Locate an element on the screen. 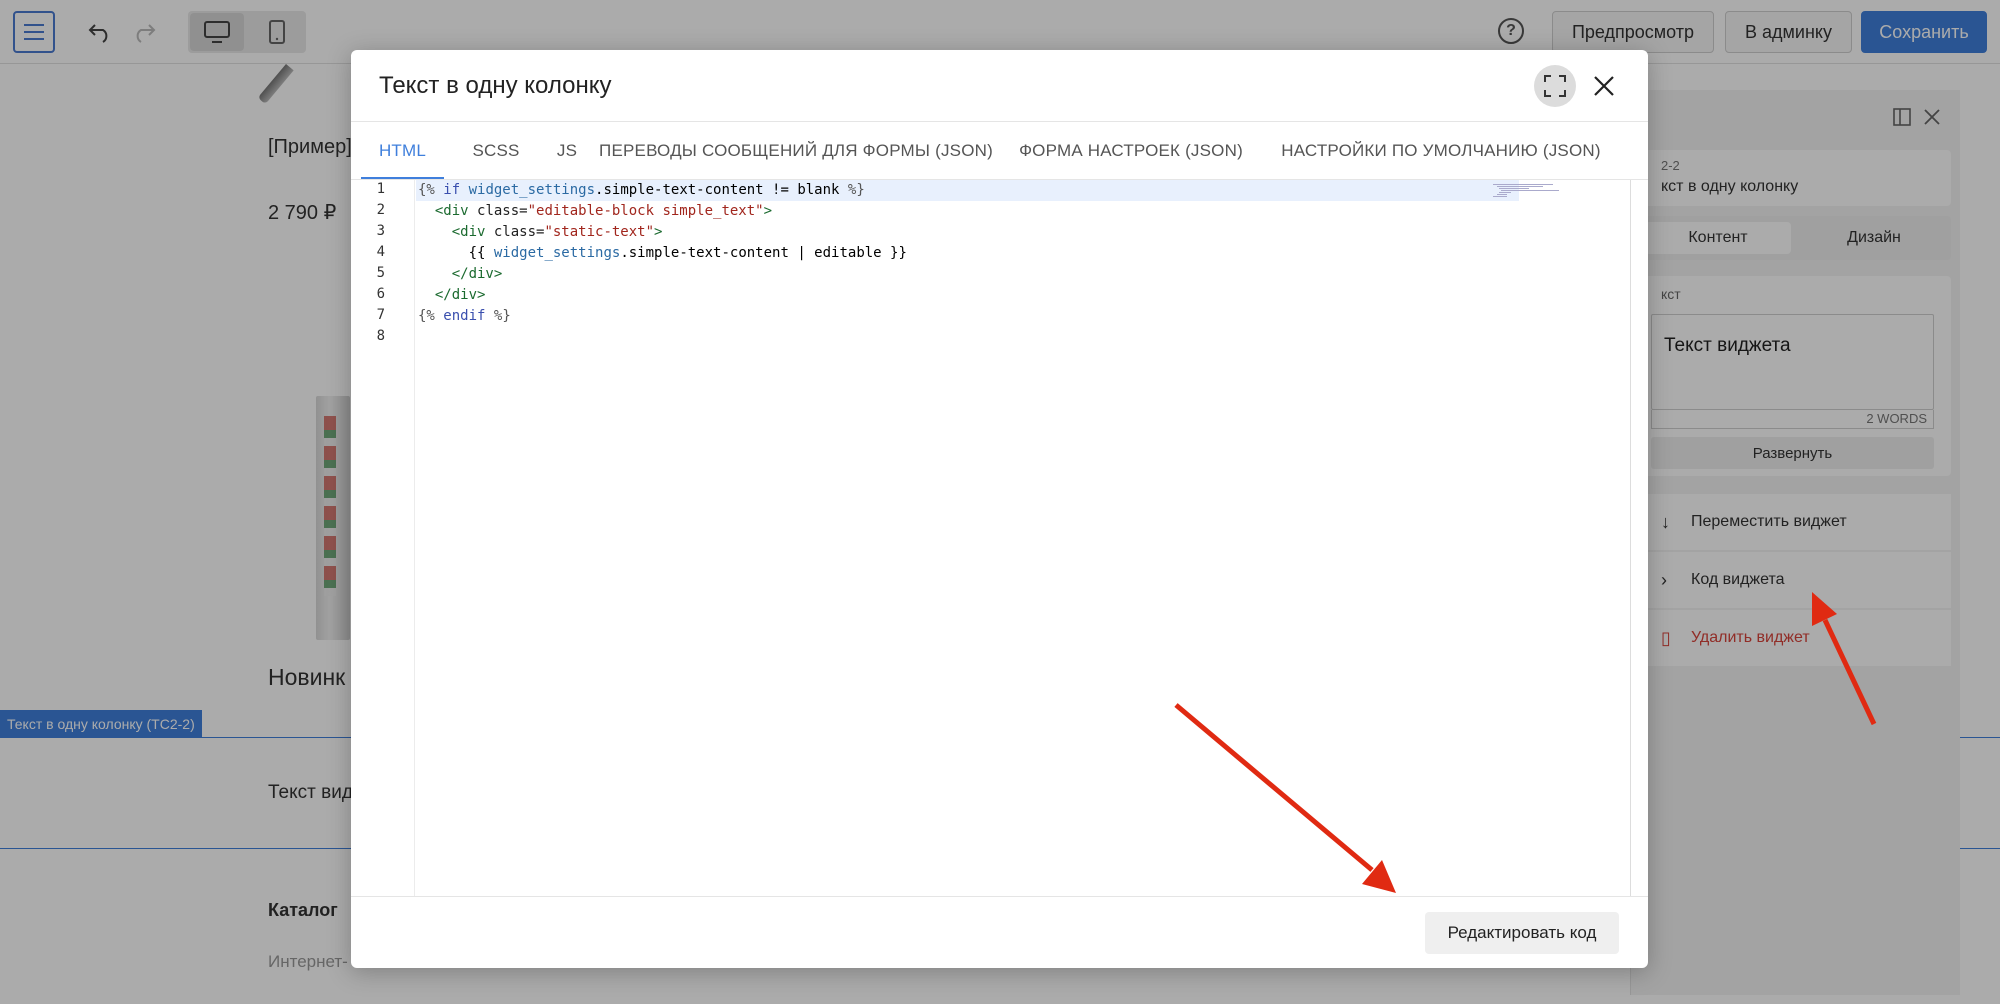 This screenshot has width=2000, height=1004. line-number: 4 is located at coordinates (380, 252).